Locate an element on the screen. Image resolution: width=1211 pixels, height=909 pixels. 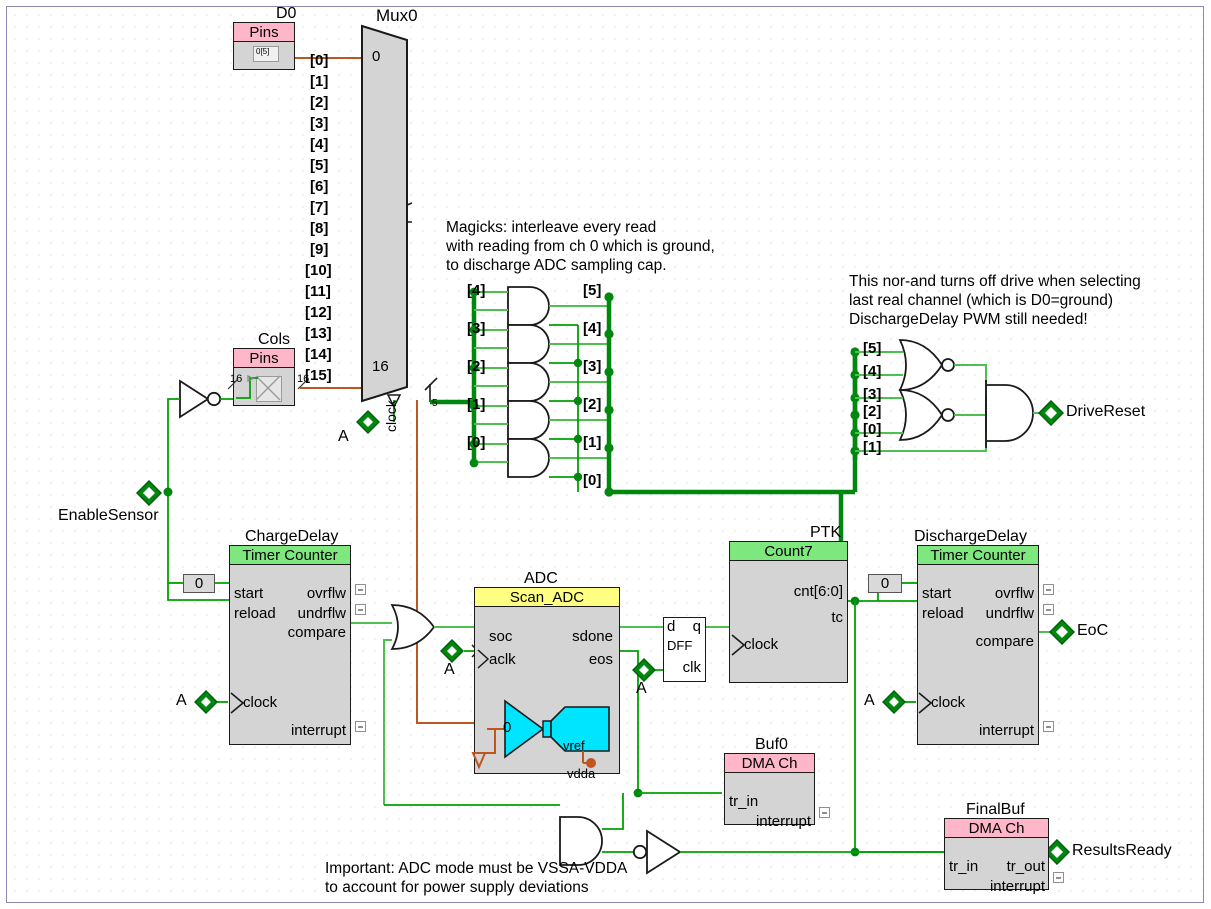
adc-pin-eos: eos is located at coordinates (600, 659).